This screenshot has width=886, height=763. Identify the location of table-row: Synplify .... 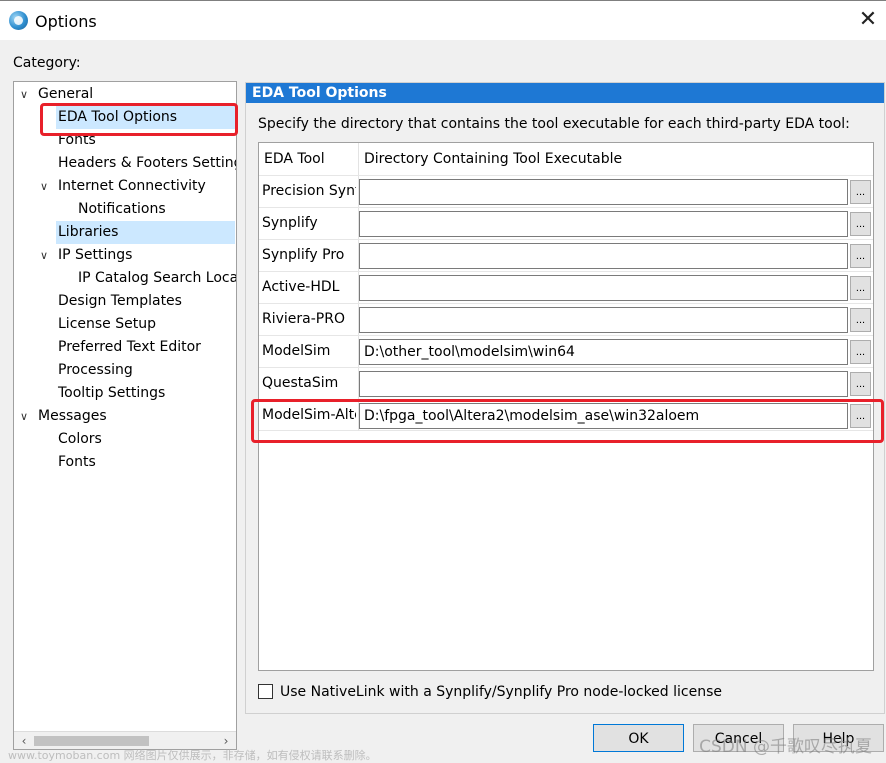
(566, 223).